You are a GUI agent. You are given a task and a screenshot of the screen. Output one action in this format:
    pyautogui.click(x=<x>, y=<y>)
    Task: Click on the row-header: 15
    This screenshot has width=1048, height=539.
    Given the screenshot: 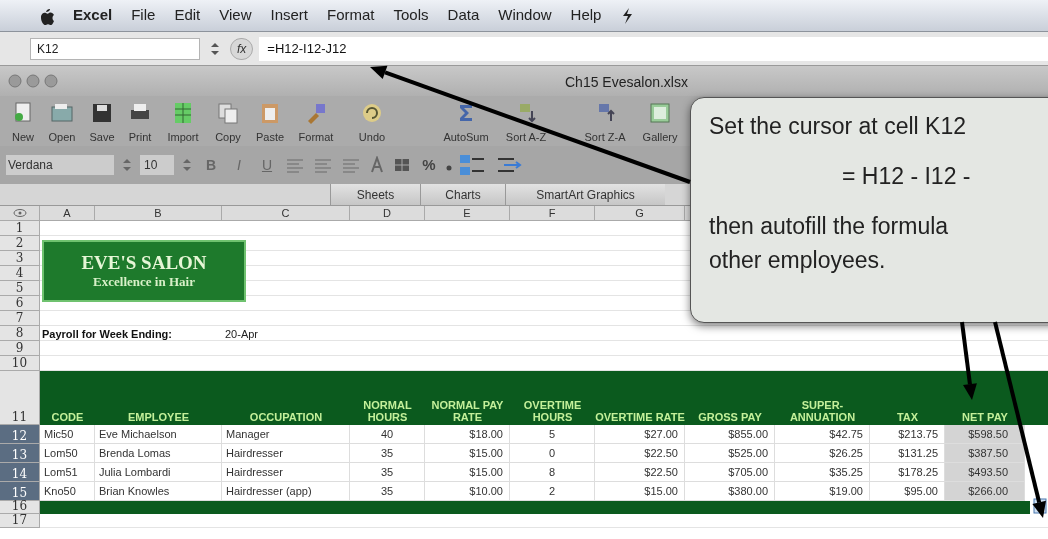 What is the action you would take?
    pyautogui.click(x=20, y=491)
    